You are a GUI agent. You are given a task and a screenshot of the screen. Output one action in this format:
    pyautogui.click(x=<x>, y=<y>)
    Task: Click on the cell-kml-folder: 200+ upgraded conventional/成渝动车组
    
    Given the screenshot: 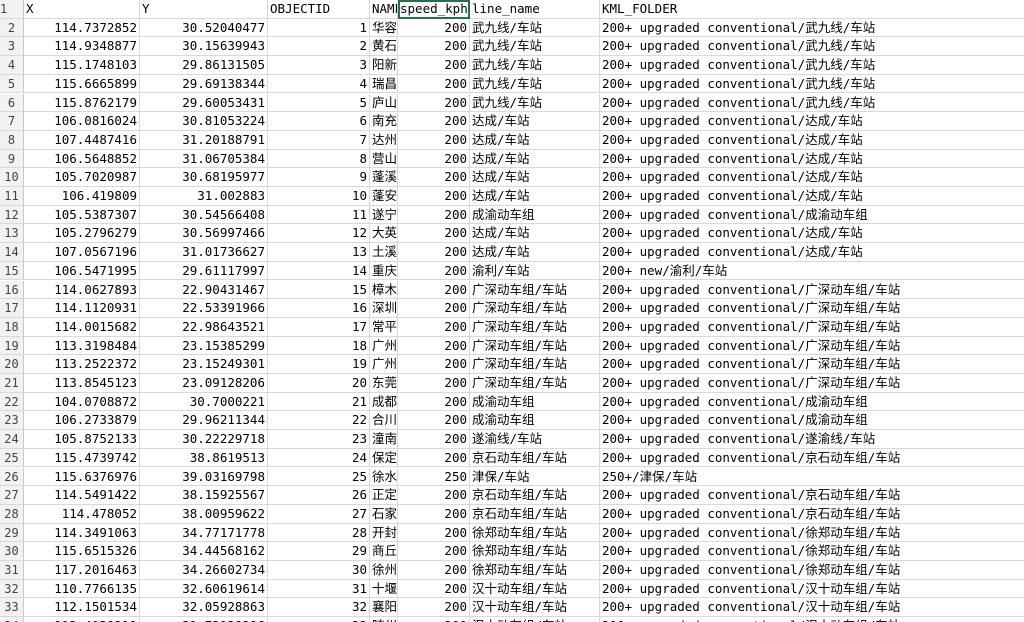 What is the action you would take?
    pyautogui.click(x=812, y=421)
    